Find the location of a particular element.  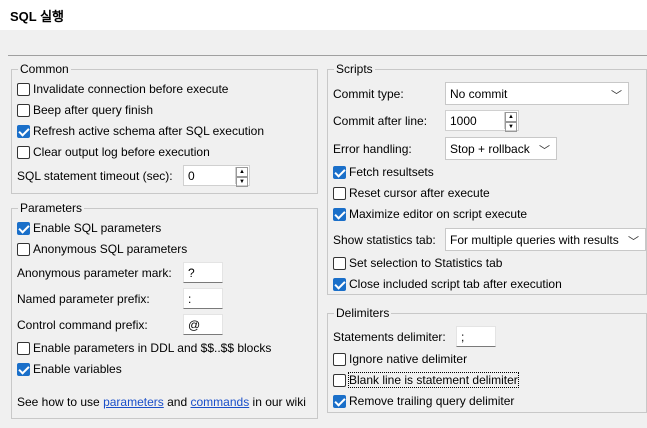

timeout-stepper: 0 ▲ ▼ is located at coordinates (216, 176).